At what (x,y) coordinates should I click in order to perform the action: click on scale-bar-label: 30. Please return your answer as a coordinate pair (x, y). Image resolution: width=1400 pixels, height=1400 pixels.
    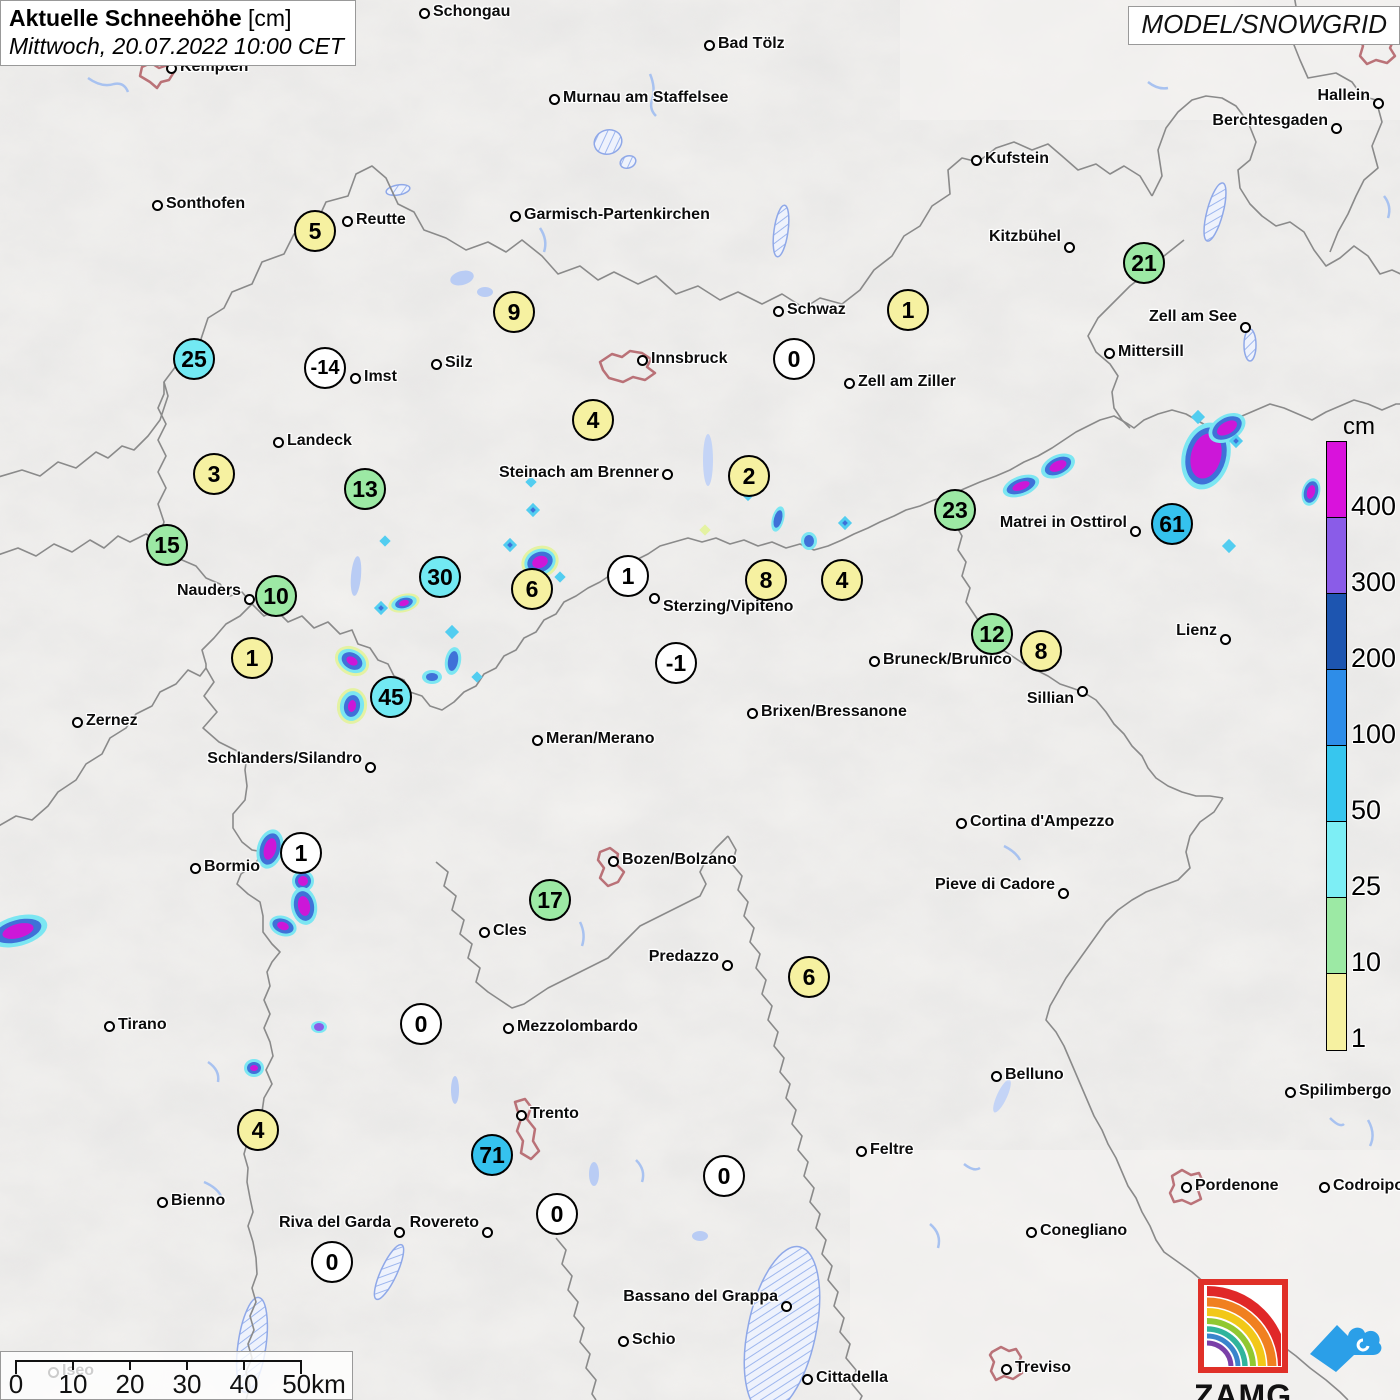
    Looking at the image, I should click on (187, 1384).